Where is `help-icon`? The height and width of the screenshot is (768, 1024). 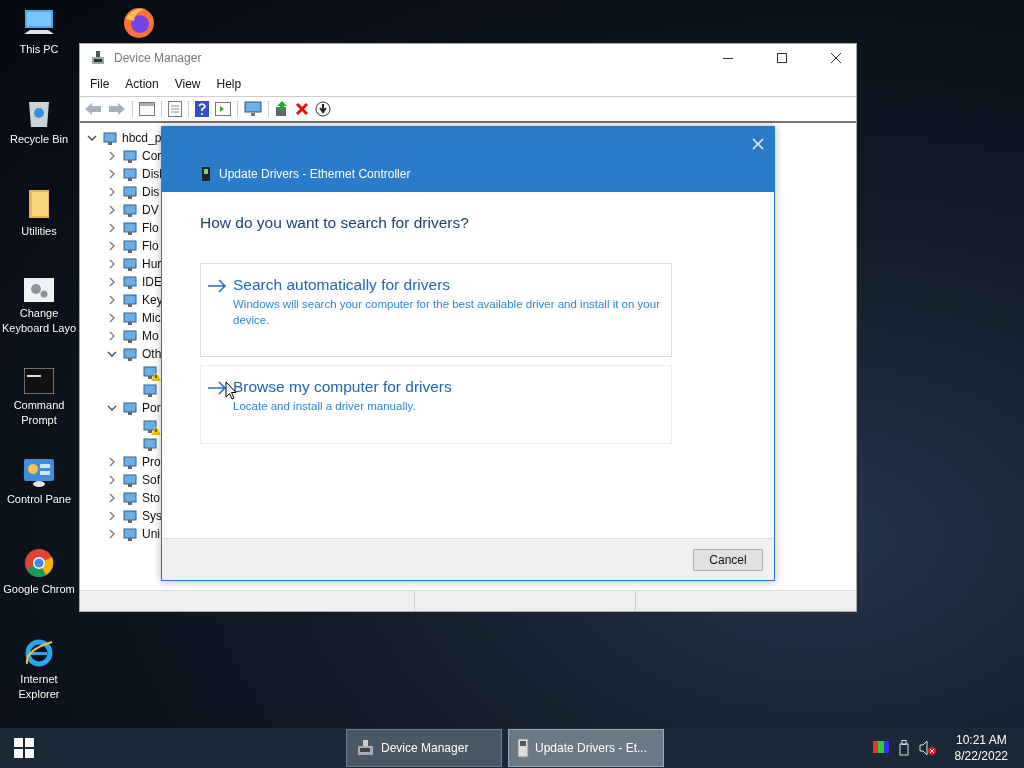 help-icon is located at coordinates (202, 109).